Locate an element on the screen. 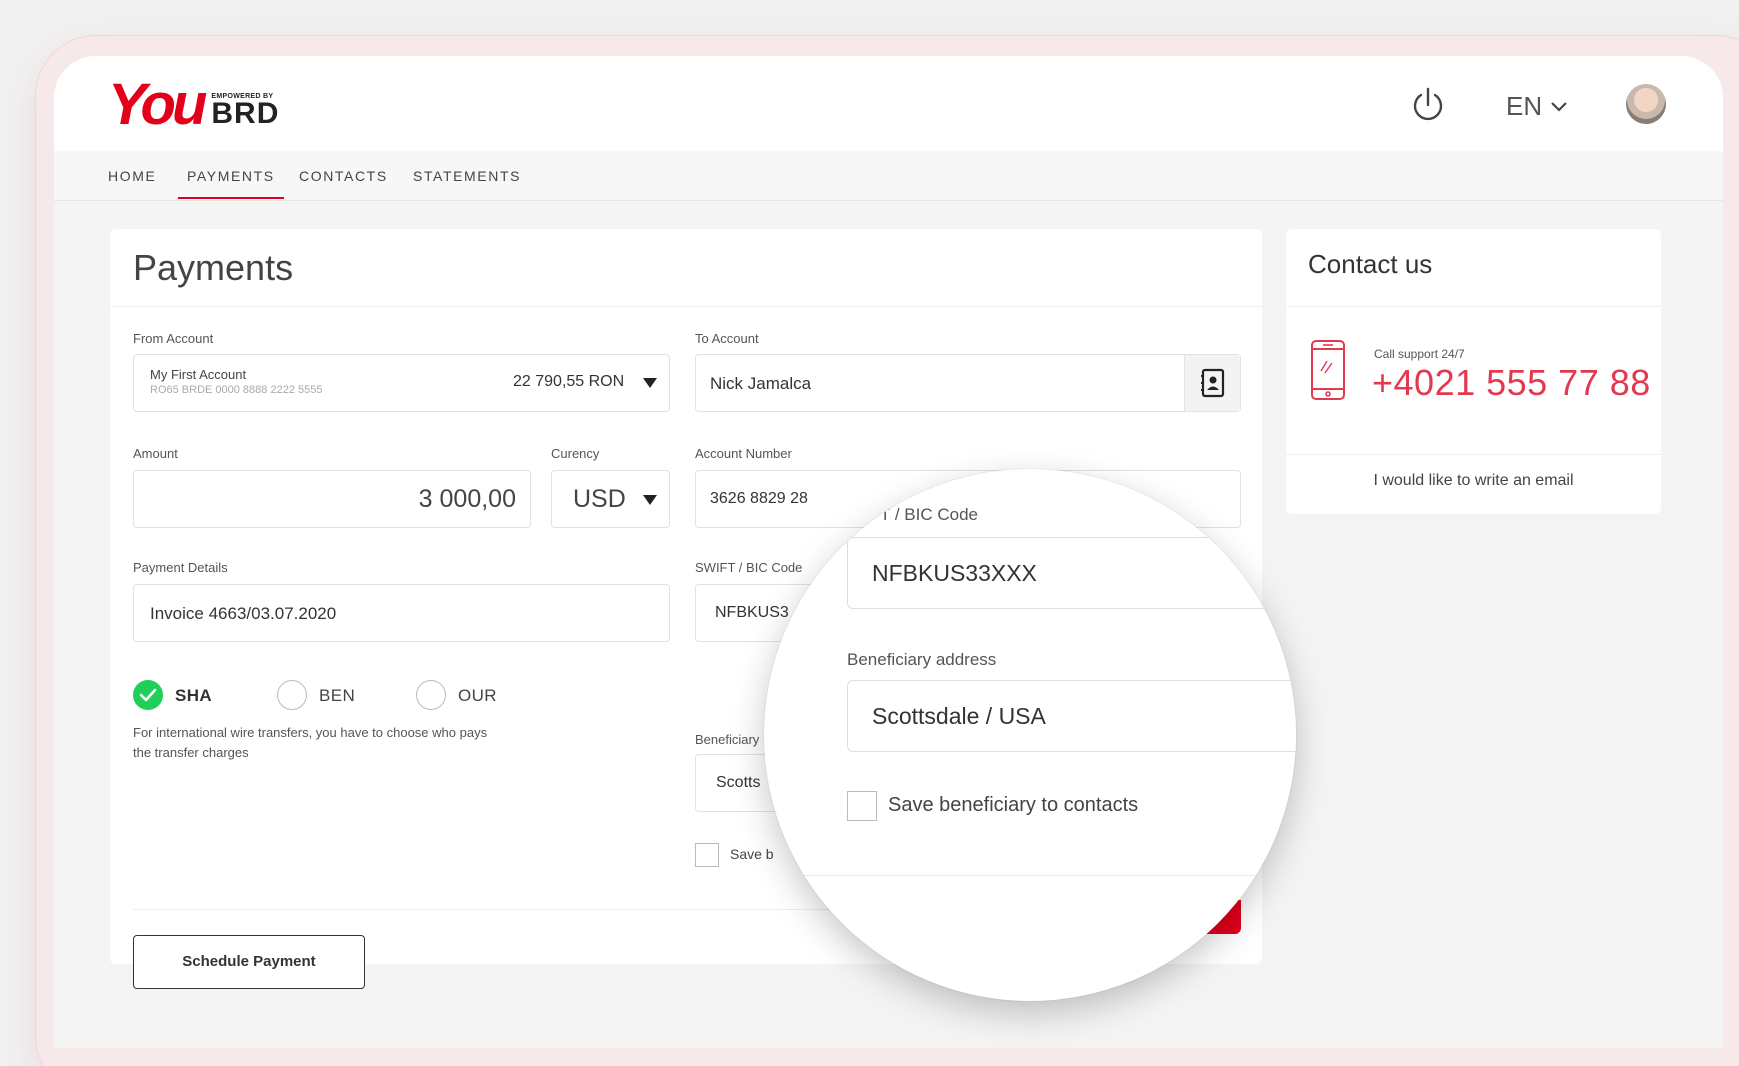 This screenshot has height=1066, width=1739. main-nav: HOME PAYMENTS CONTACTS STATEMENTS is located at coordinates (888, 176).